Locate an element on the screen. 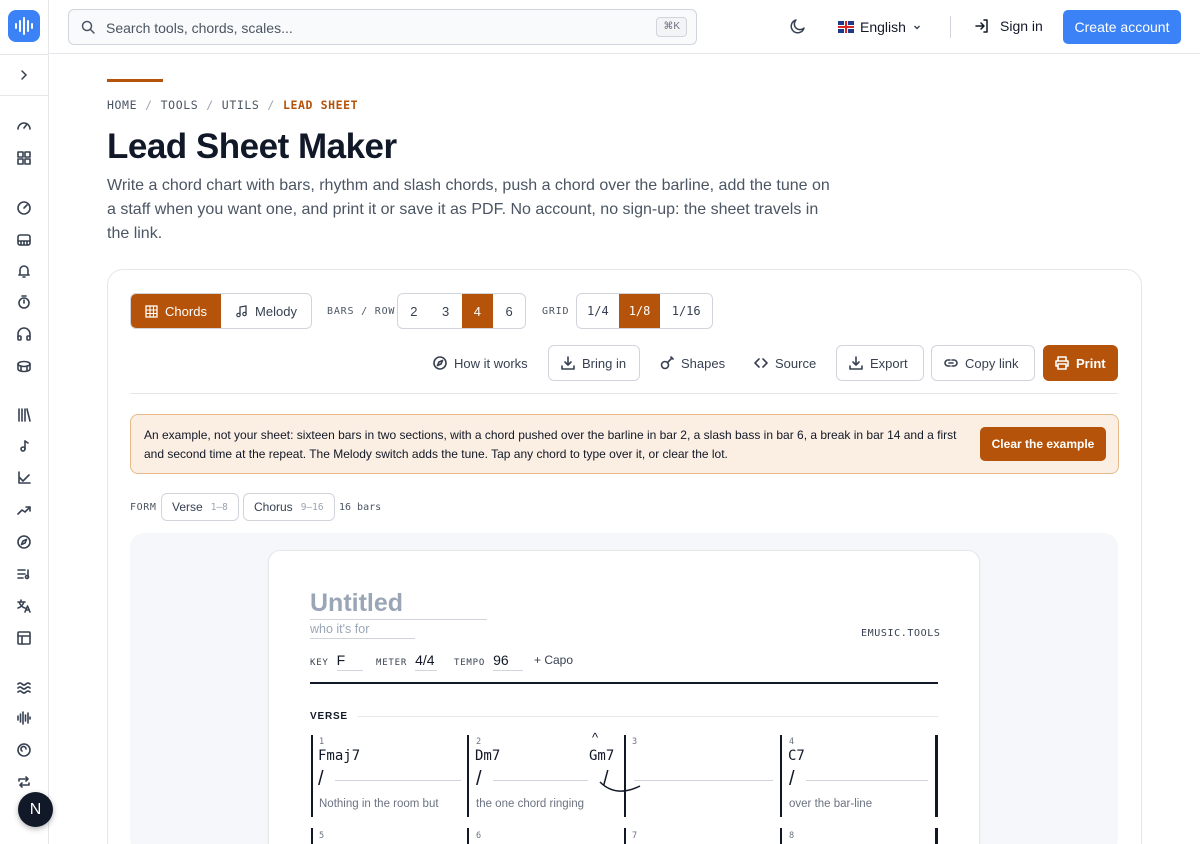  list-music-icon is located at coordinates (23, 574).